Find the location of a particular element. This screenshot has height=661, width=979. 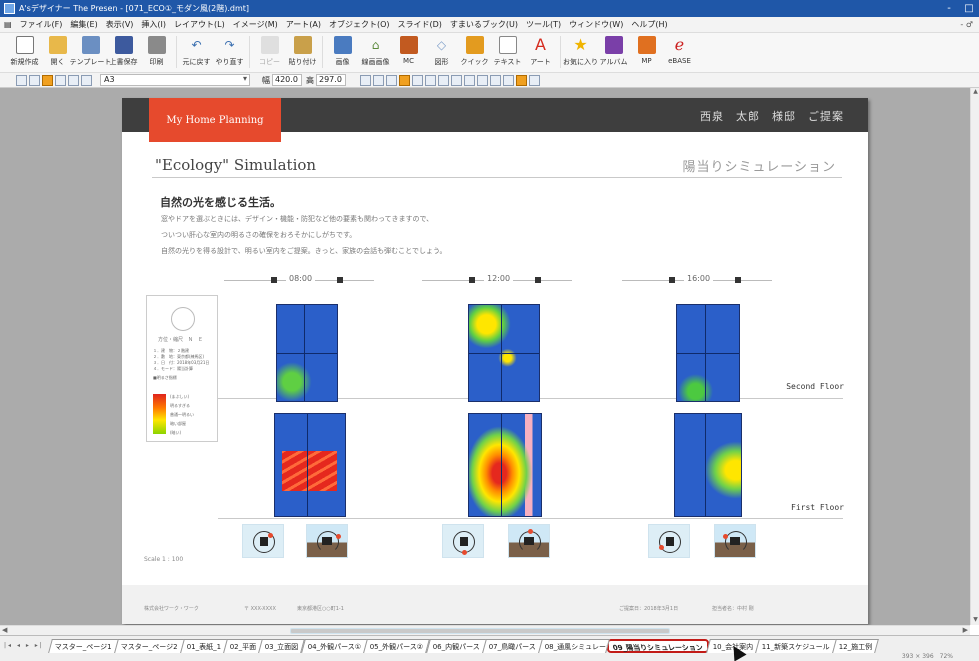

tab-master-1: マスター_ページ1 is located at coordinates (83, 646).